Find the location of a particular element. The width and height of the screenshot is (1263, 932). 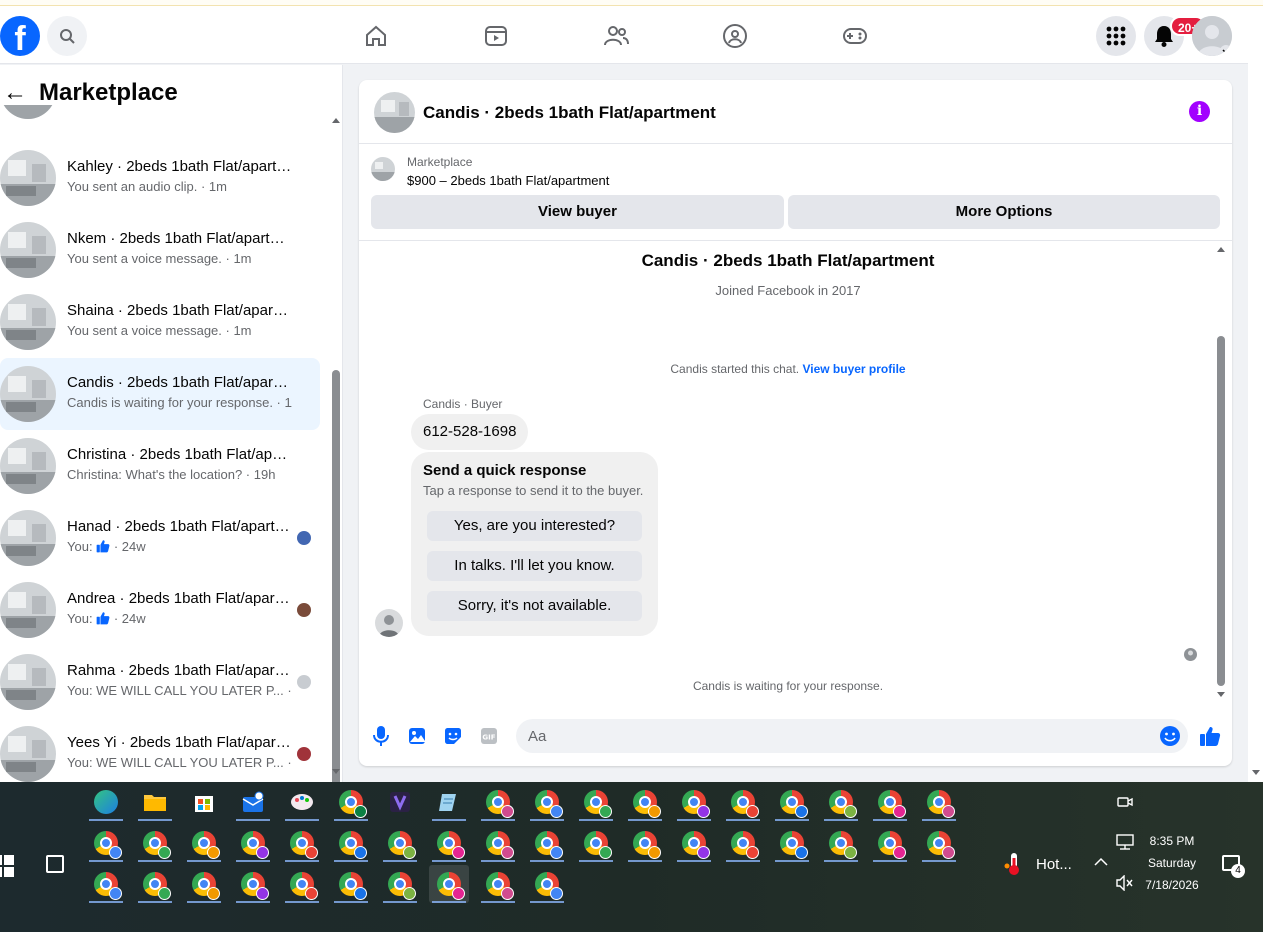

sticker-button is located at coordinates (453, 736).